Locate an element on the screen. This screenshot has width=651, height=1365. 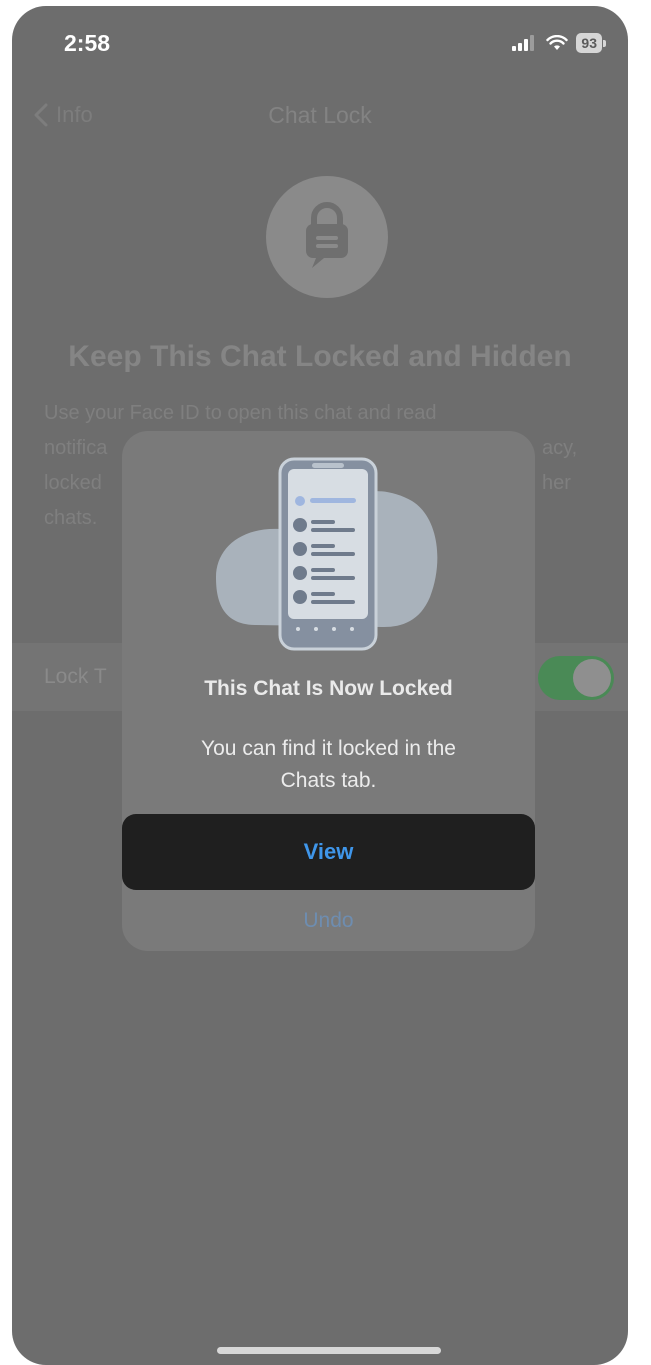
status-bar-icons: 93 is located at coordinates (559, 43).